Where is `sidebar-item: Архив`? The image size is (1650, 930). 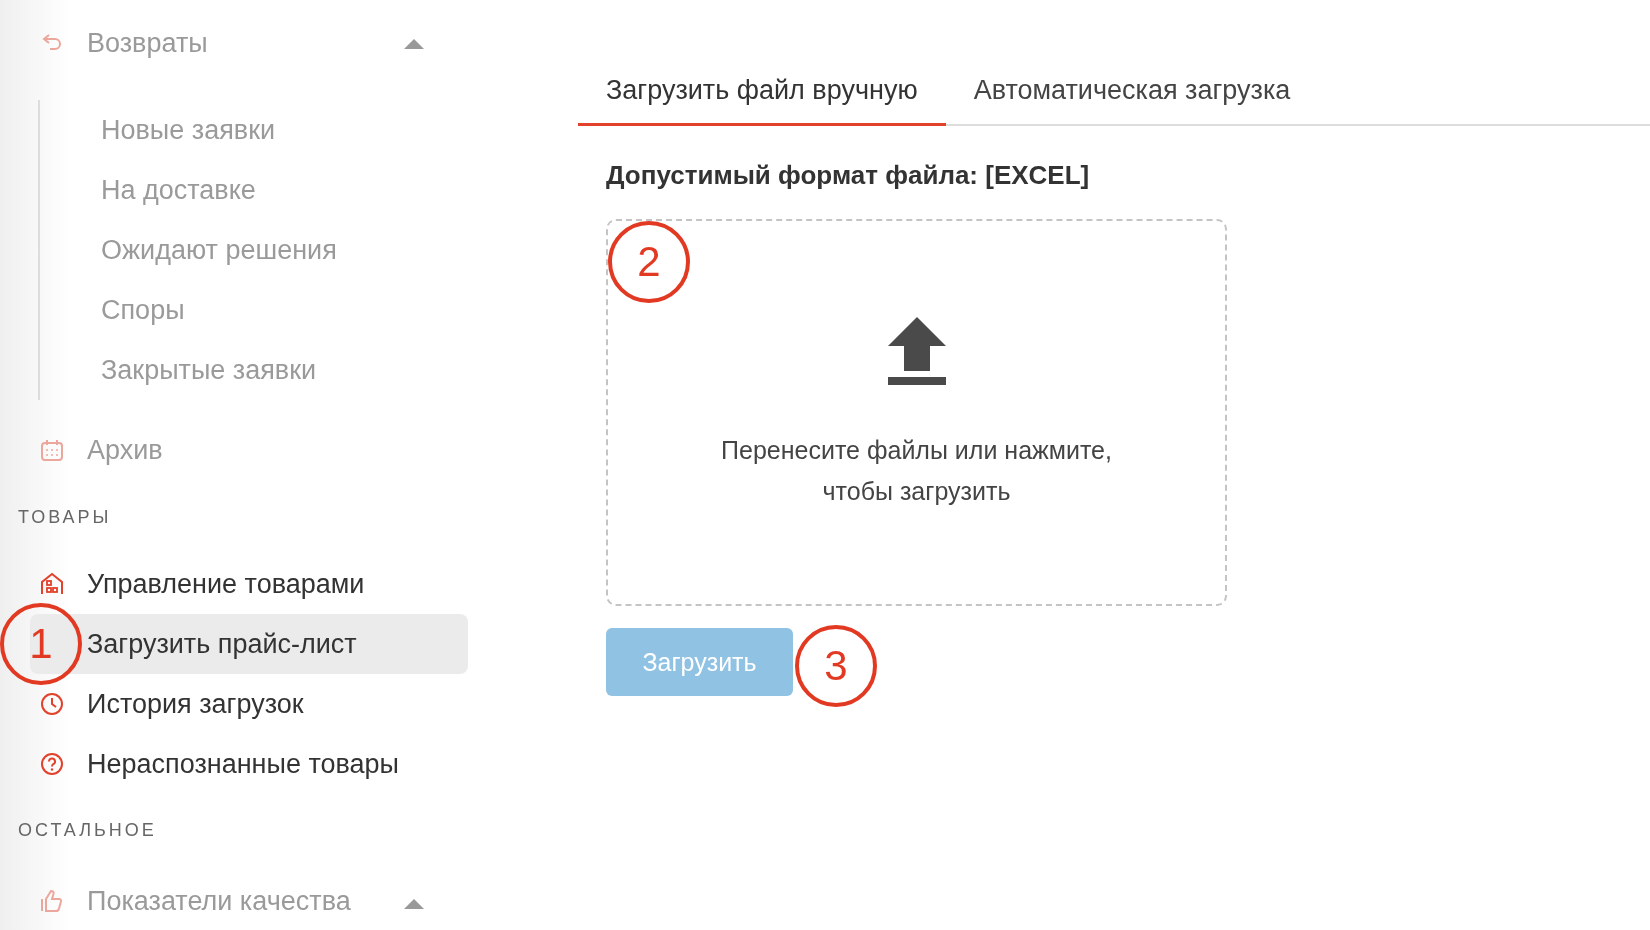
sidebar-item: Архив is located at coordinates (249, 450).